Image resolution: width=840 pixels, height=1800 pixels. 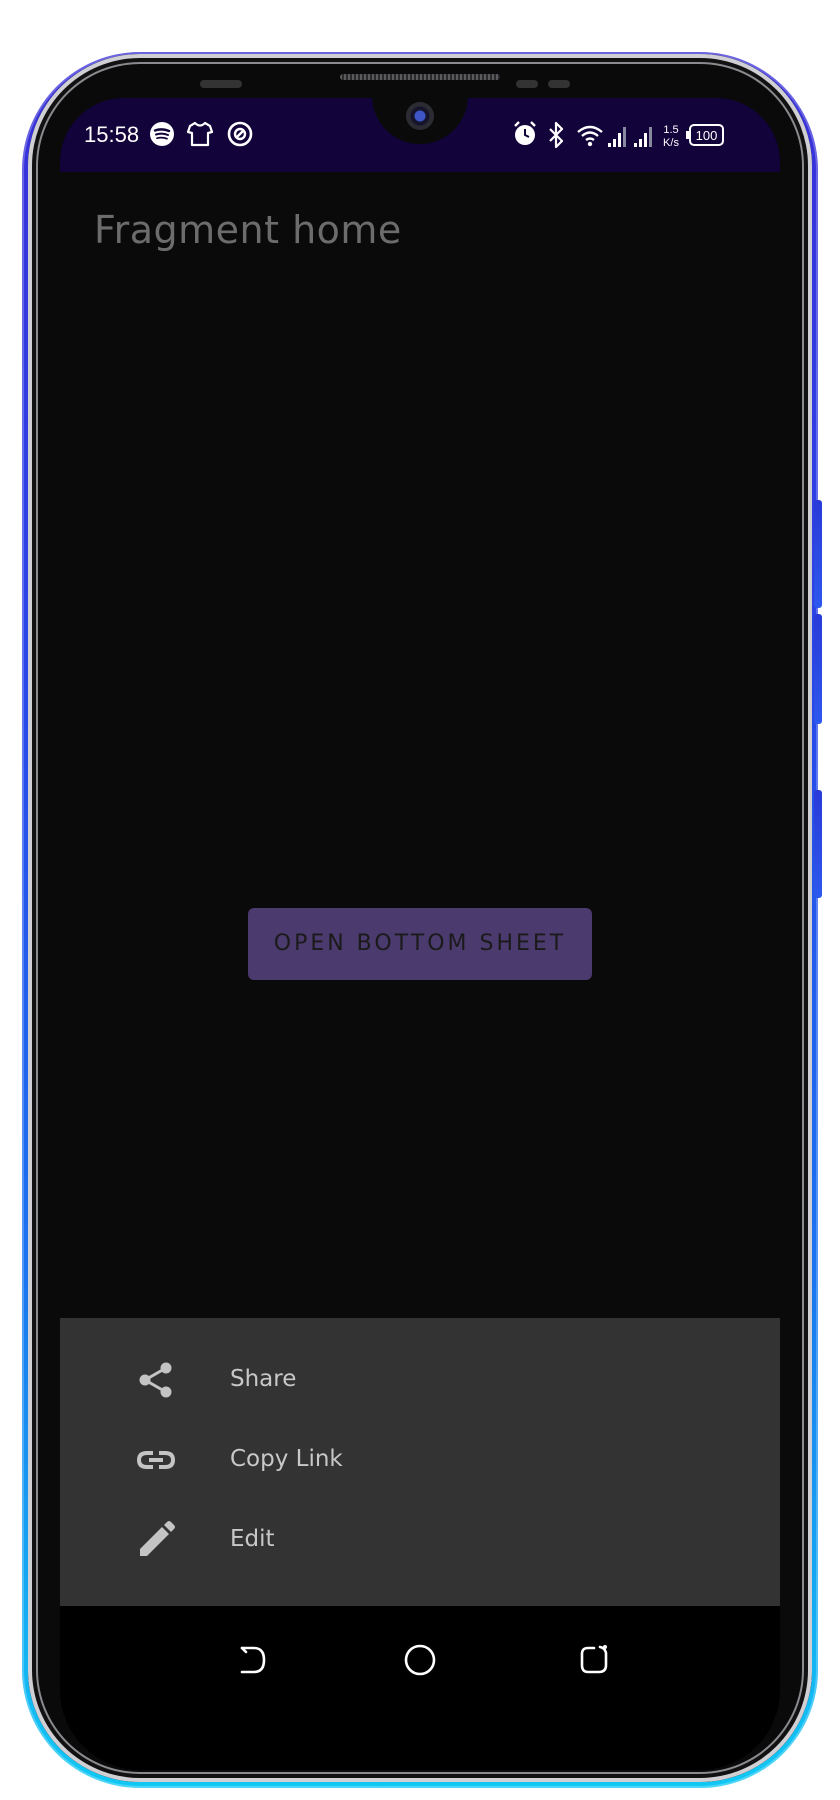 What do you see at coordinates (252, 1539) in the screenshot?
I see `sheet-item-label: Edit` at bounding box center [252, 1539].